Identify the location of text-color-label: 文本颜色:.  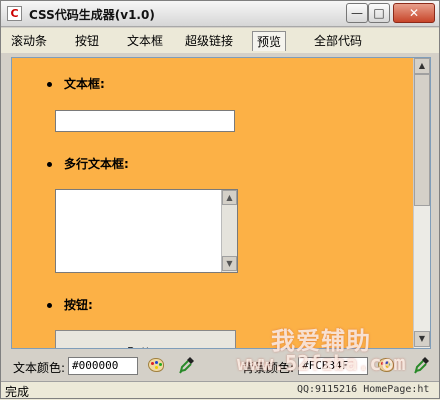
(39, 368).